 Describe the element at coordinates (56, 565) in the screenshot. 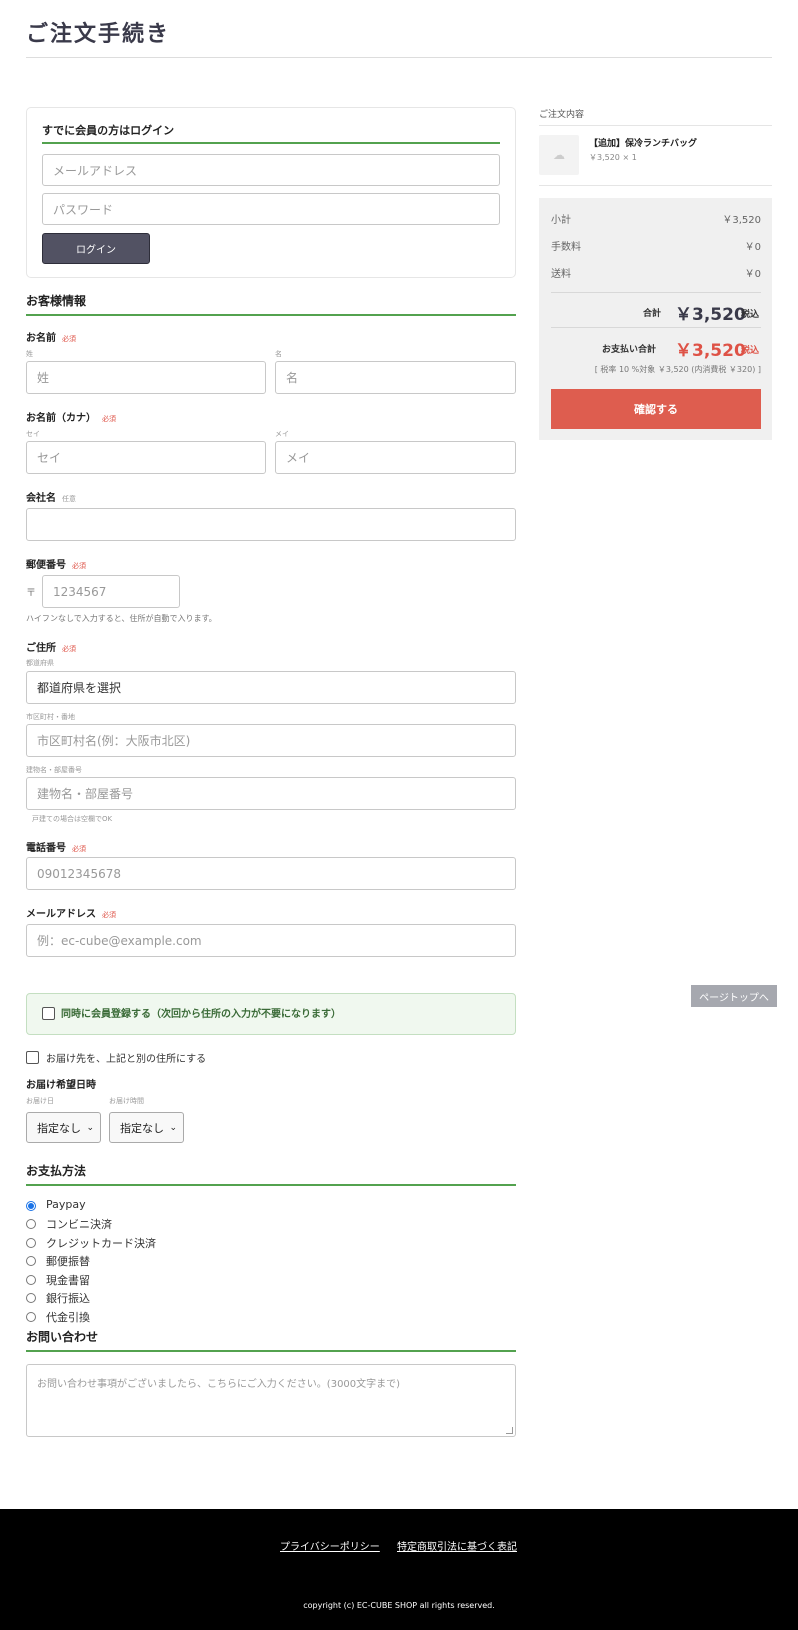

I see `postal-label: 郵便番号 必須` at that location.